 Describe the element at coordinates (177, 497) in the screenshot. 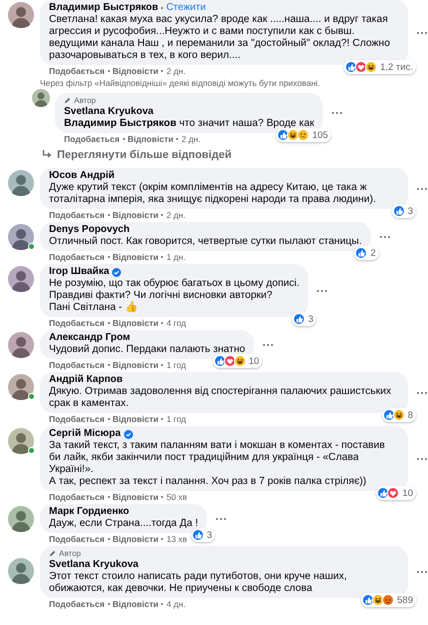

I see `timestamp: 50 хв` at that location.